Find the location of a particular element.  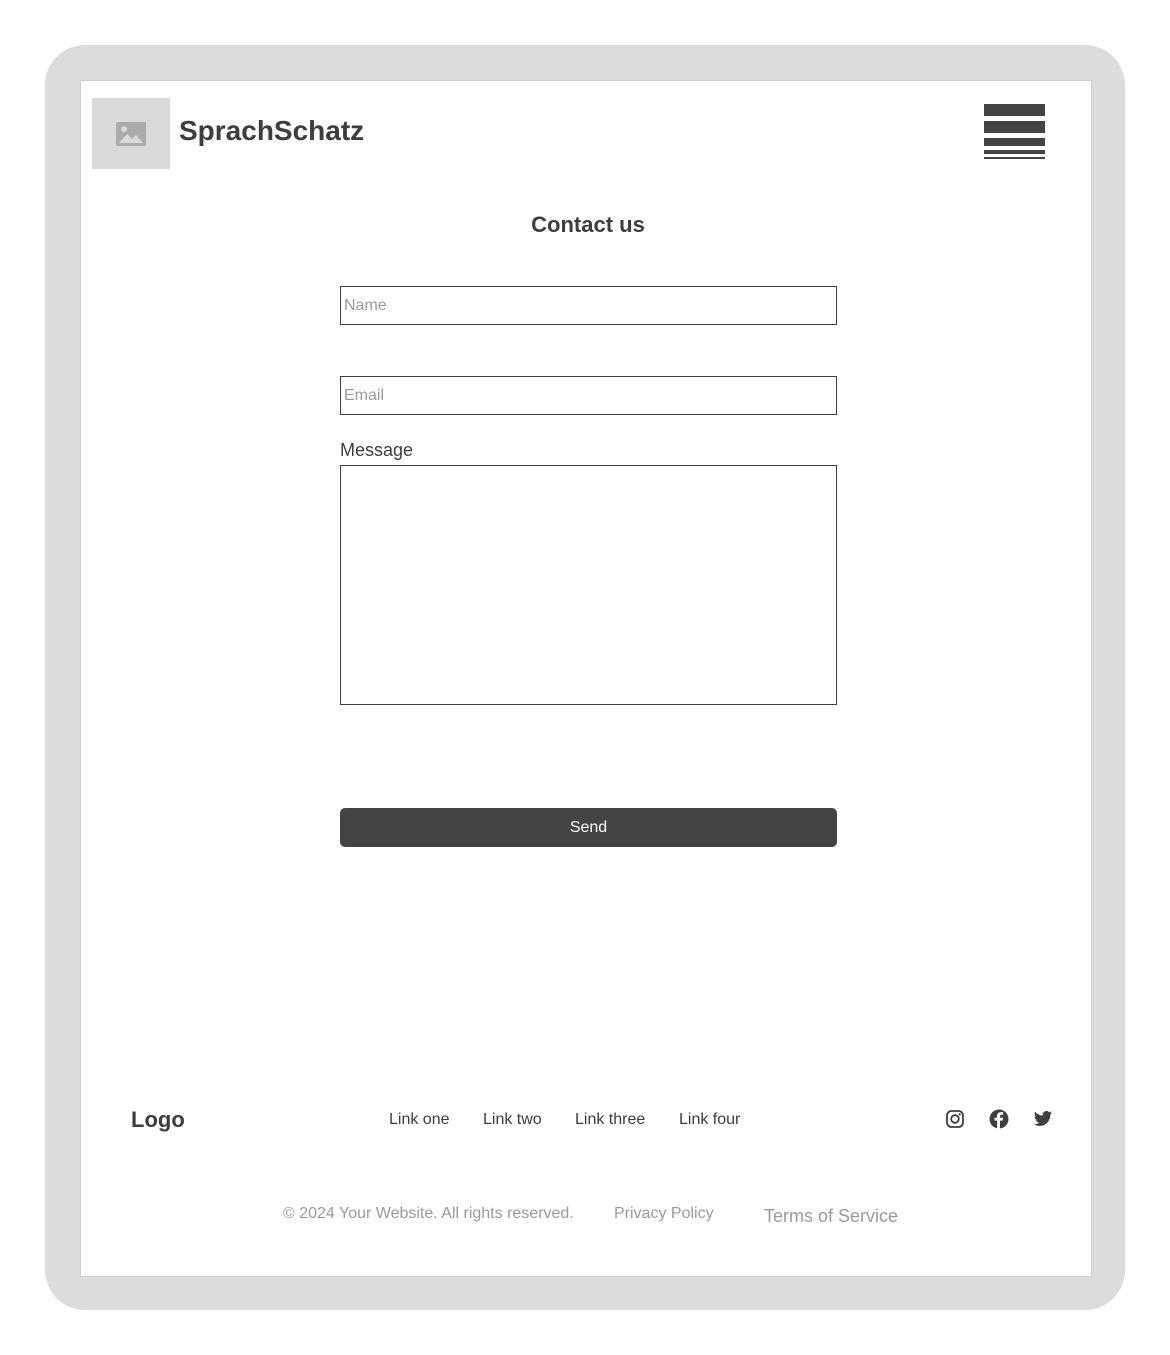

name-field is located at coordinates (588, 305).